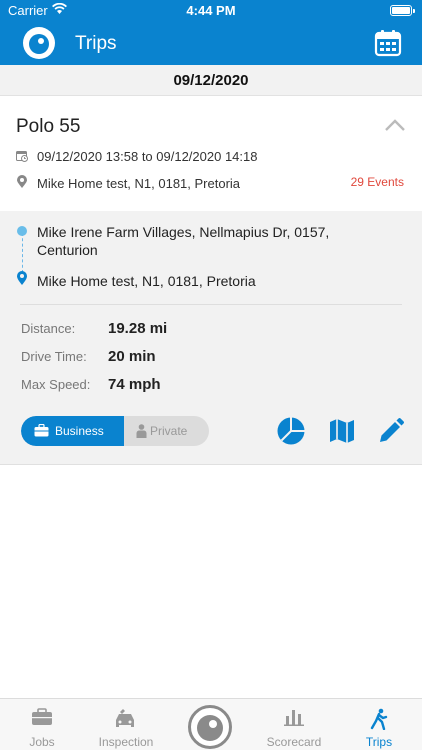 The width and height of the screenshot is (422, 750). I want to click on distance-value: 19.28 mi, so click(138, 328).